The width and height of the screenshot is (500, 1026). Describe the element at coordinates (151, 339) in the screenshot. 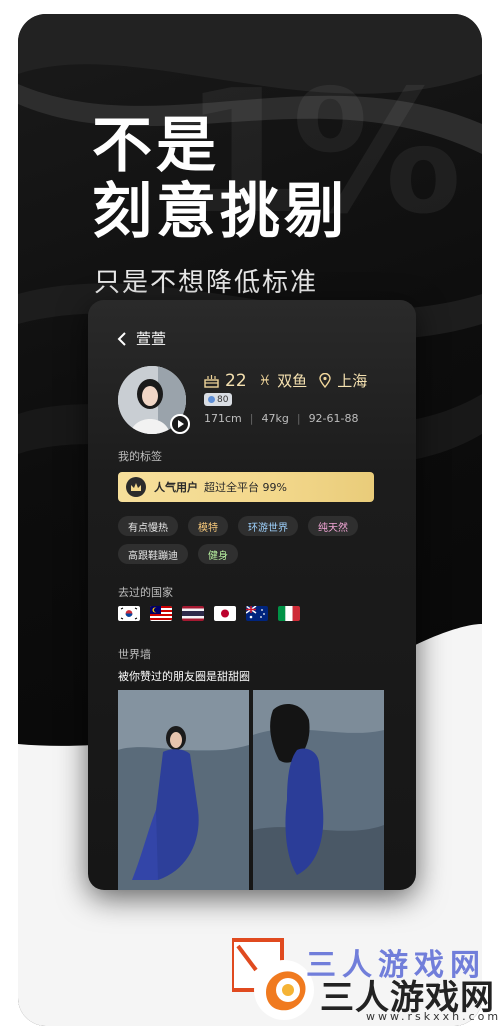

I see `profile-name: 萱萱` at that location.